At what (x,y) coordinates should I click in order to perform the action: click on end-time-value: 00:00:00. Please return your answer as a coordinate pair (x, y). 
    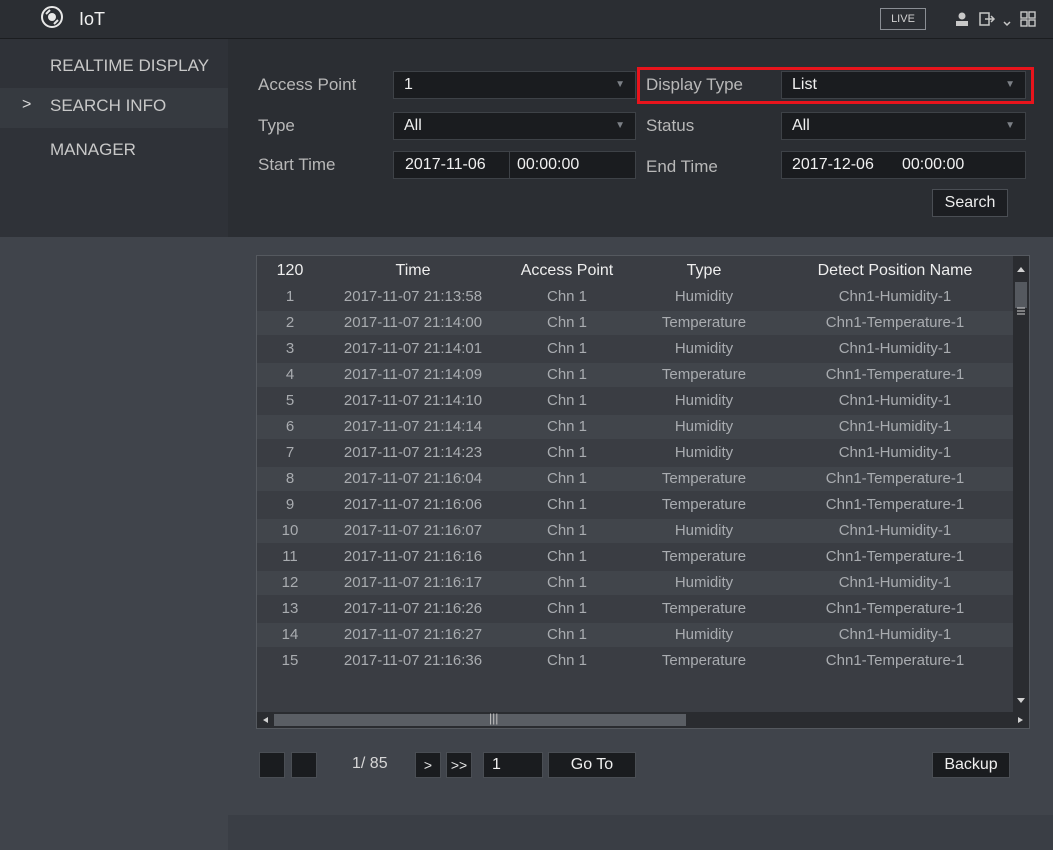
    Looking at the image, I should click on (933, 165).